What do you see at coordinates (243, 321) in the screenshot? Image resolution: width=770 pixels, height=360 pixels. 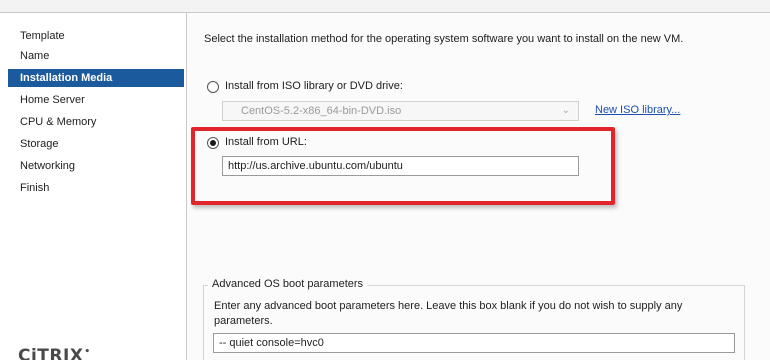 I see `advanced-boot-description-line2: parameters.` at bounding box center [243, 321].